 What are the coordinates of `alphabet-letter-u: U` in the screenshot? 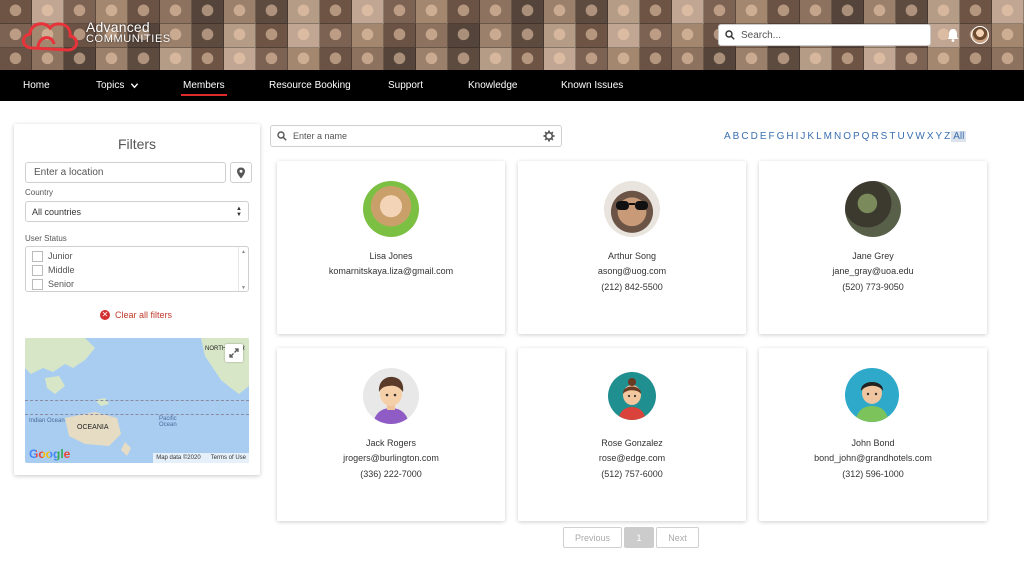 It's located at (900, 136).